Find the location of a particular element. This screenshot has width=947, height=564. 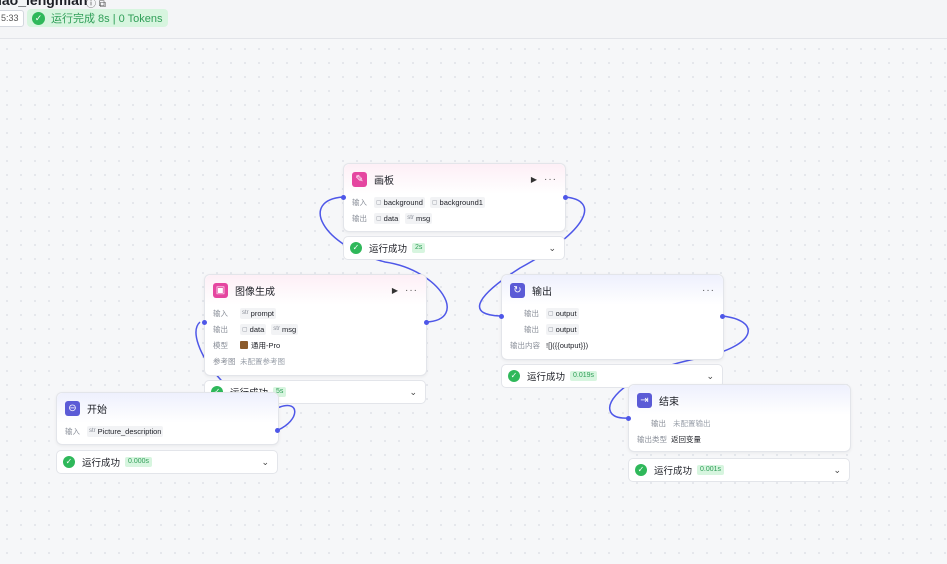

port-start-out is located at coordinates (277, 430).